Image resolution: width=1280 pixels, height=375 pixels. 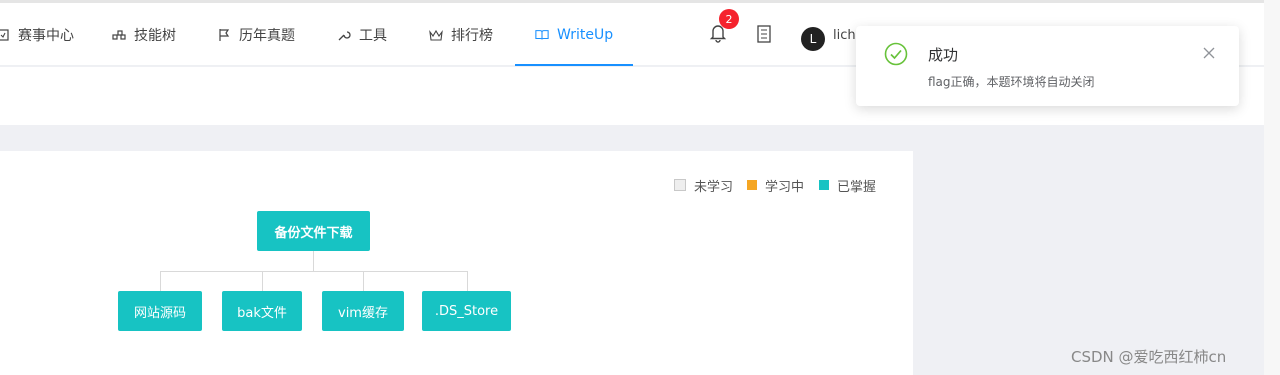 I want to click on tree-node-root: 备份文件下载, so click(x=313, y=231).